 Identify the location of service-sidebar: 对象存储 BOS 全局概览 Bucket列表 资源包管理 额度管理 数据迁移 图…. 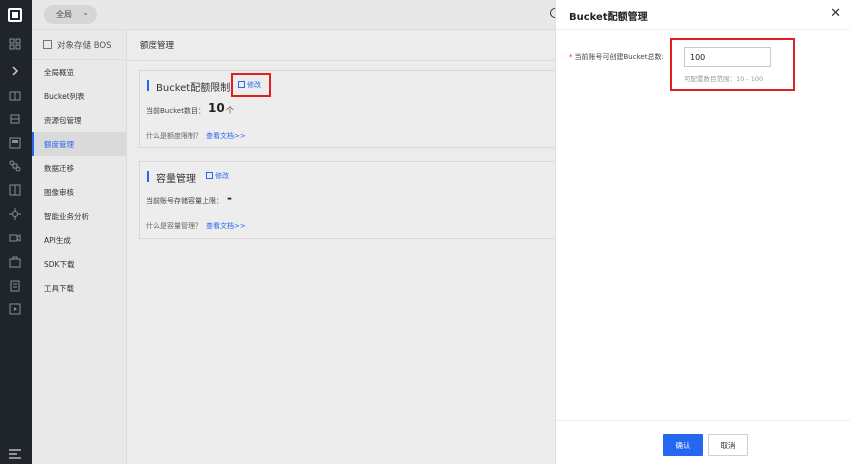
(79, 247).